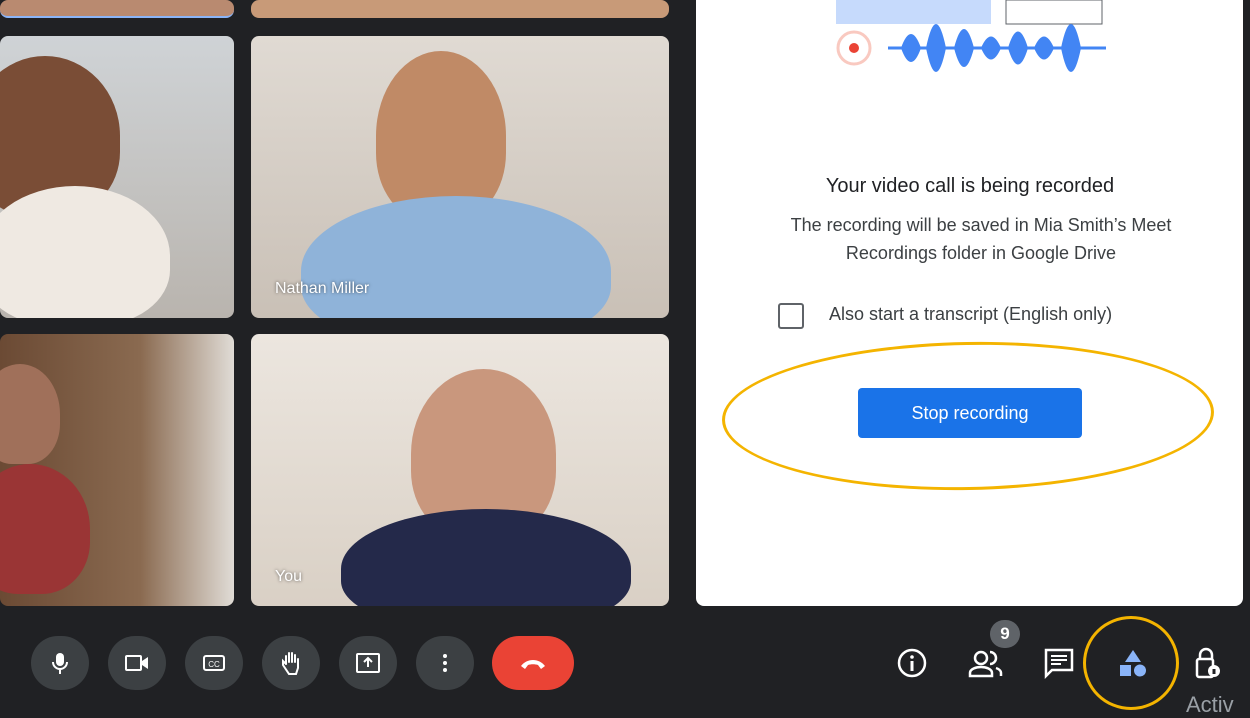 The height and width of the screenshot is (718, 1250). Describe the element at coordinates (1131, 663) in the screenshot. I see `activities-highlight-annotation` at that location.